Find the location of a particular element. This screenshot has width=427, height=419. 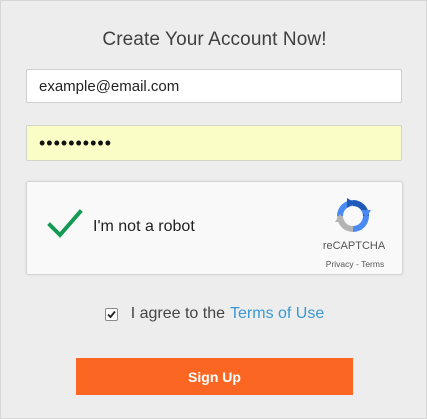

captcha-label: I'm not a robot is located at coordinates (144, 226).